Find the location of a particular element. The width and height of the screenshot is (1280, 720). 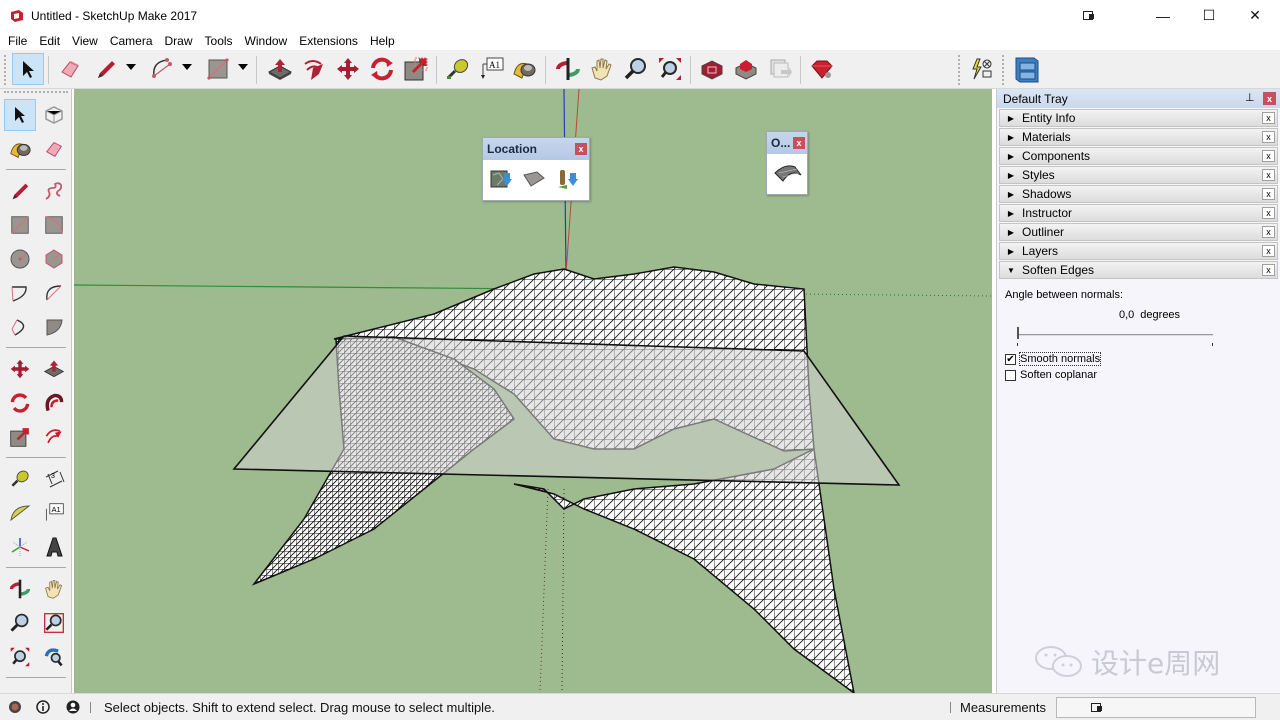

toggle-terrain-button is located at coordinates (534, 180).